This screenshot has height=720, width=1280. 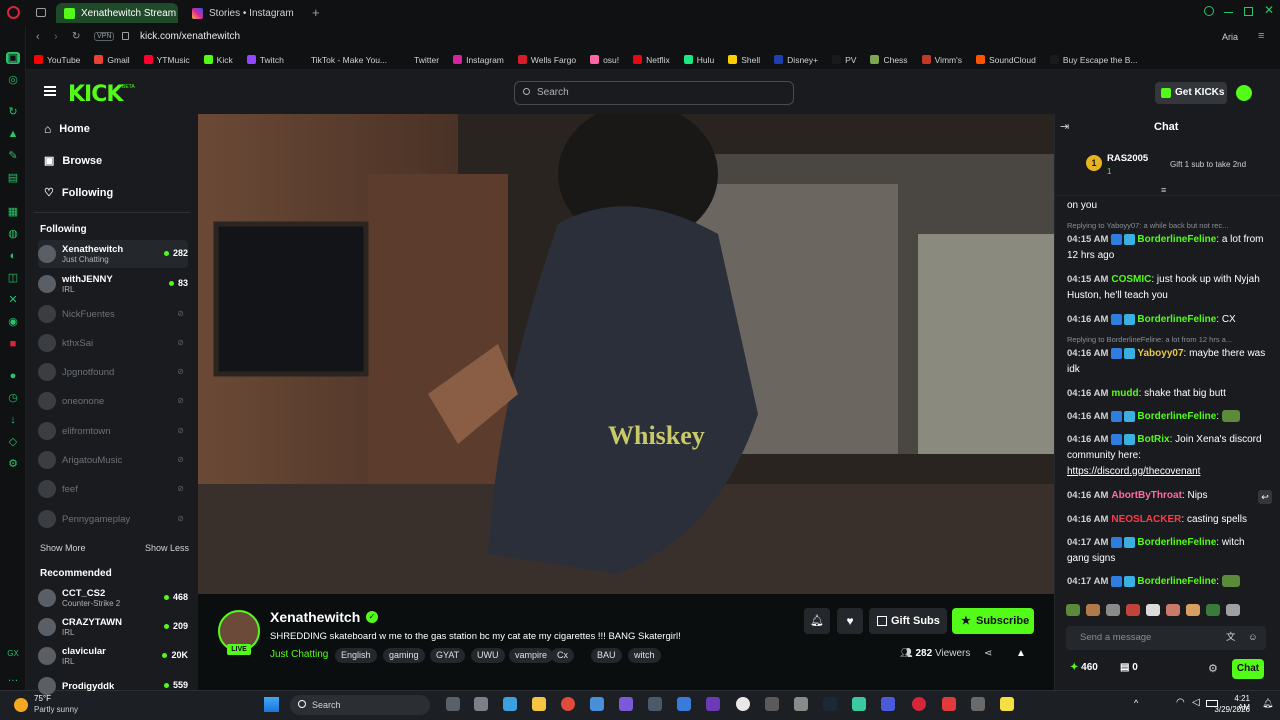 What do you see at coordinates (562, 655) in the screenshot?
I see `stream-tag: Cx` at bounding box center [562, 655].